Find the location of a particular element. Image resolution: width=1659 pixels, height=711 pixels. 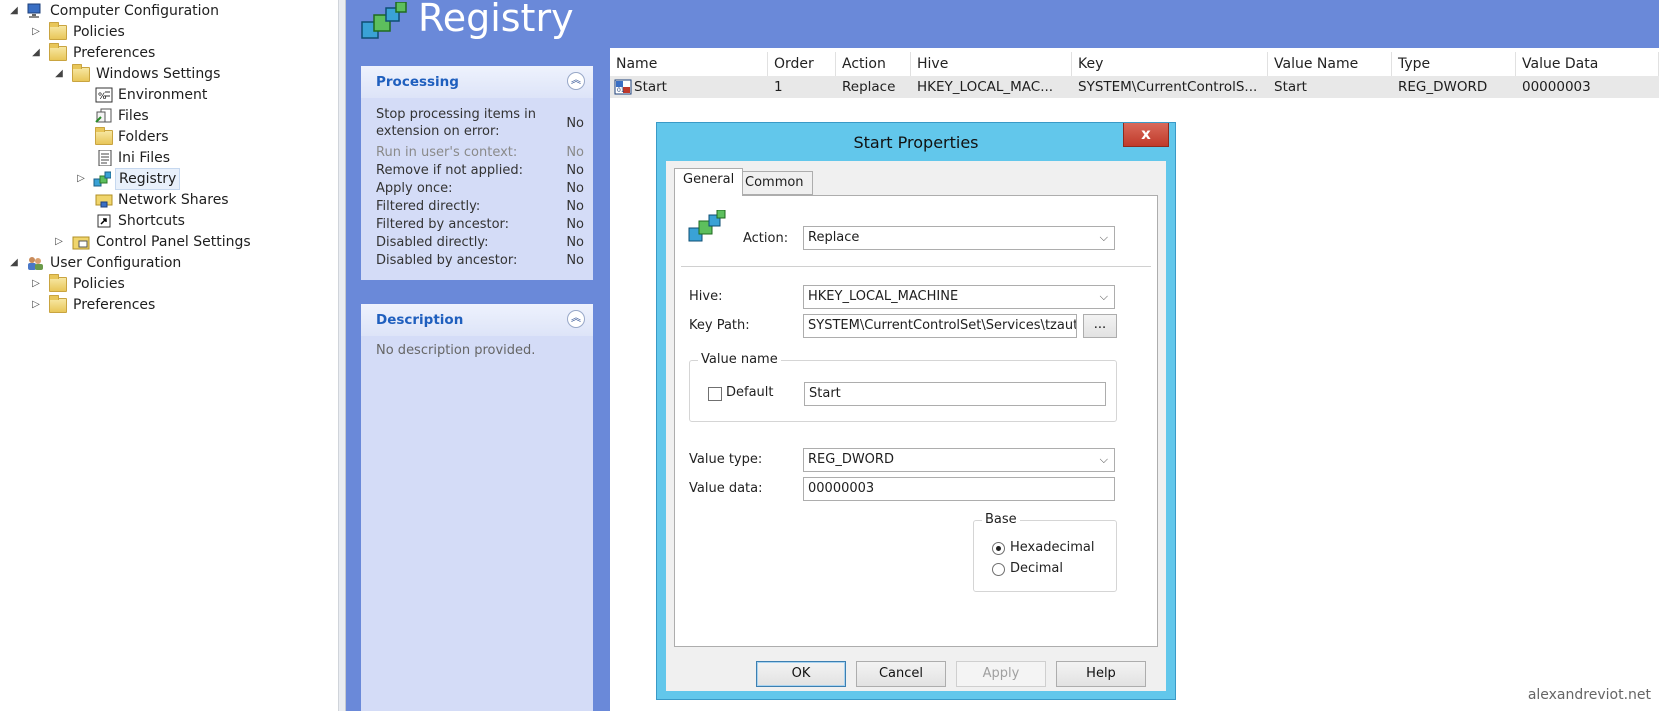

value-type-select: REG_DWORD ⌵ is located at coordinates (959, 460).